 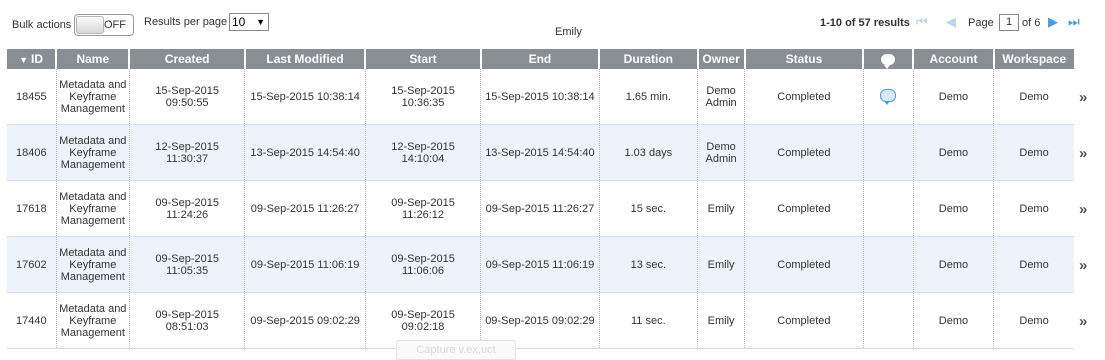 What do you see at coordinates (32, 152) in the screenshot?
I see `cell-id: 18406` at bounding box center [32, 152].